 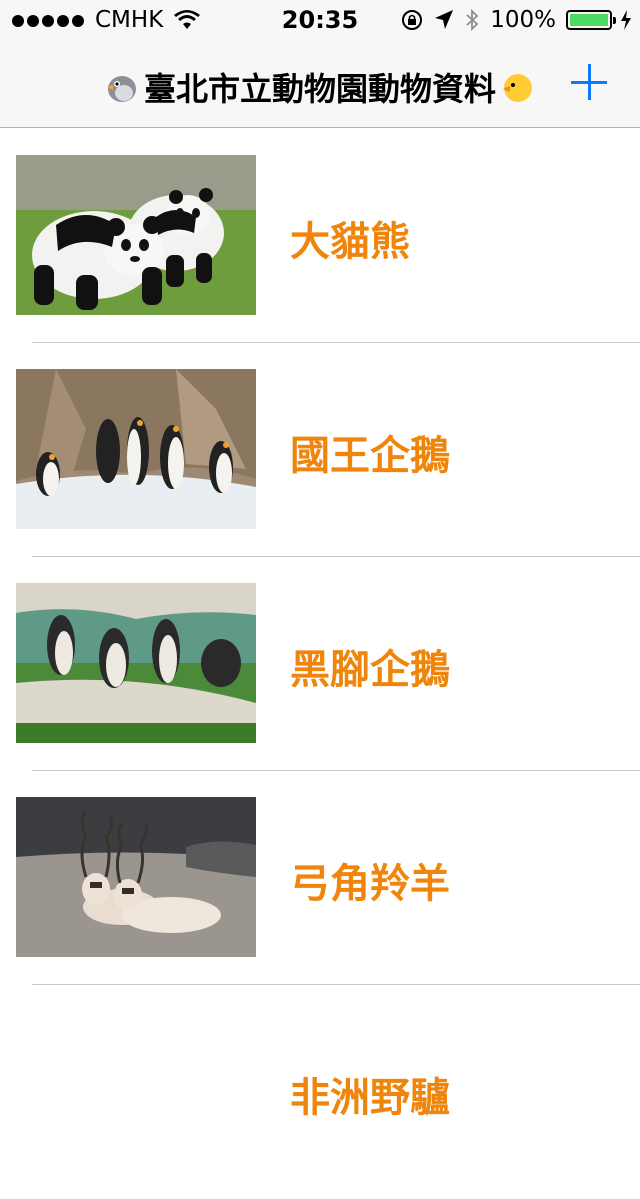 I want to click on african-penguins-photo, so click(x=136, y=663).